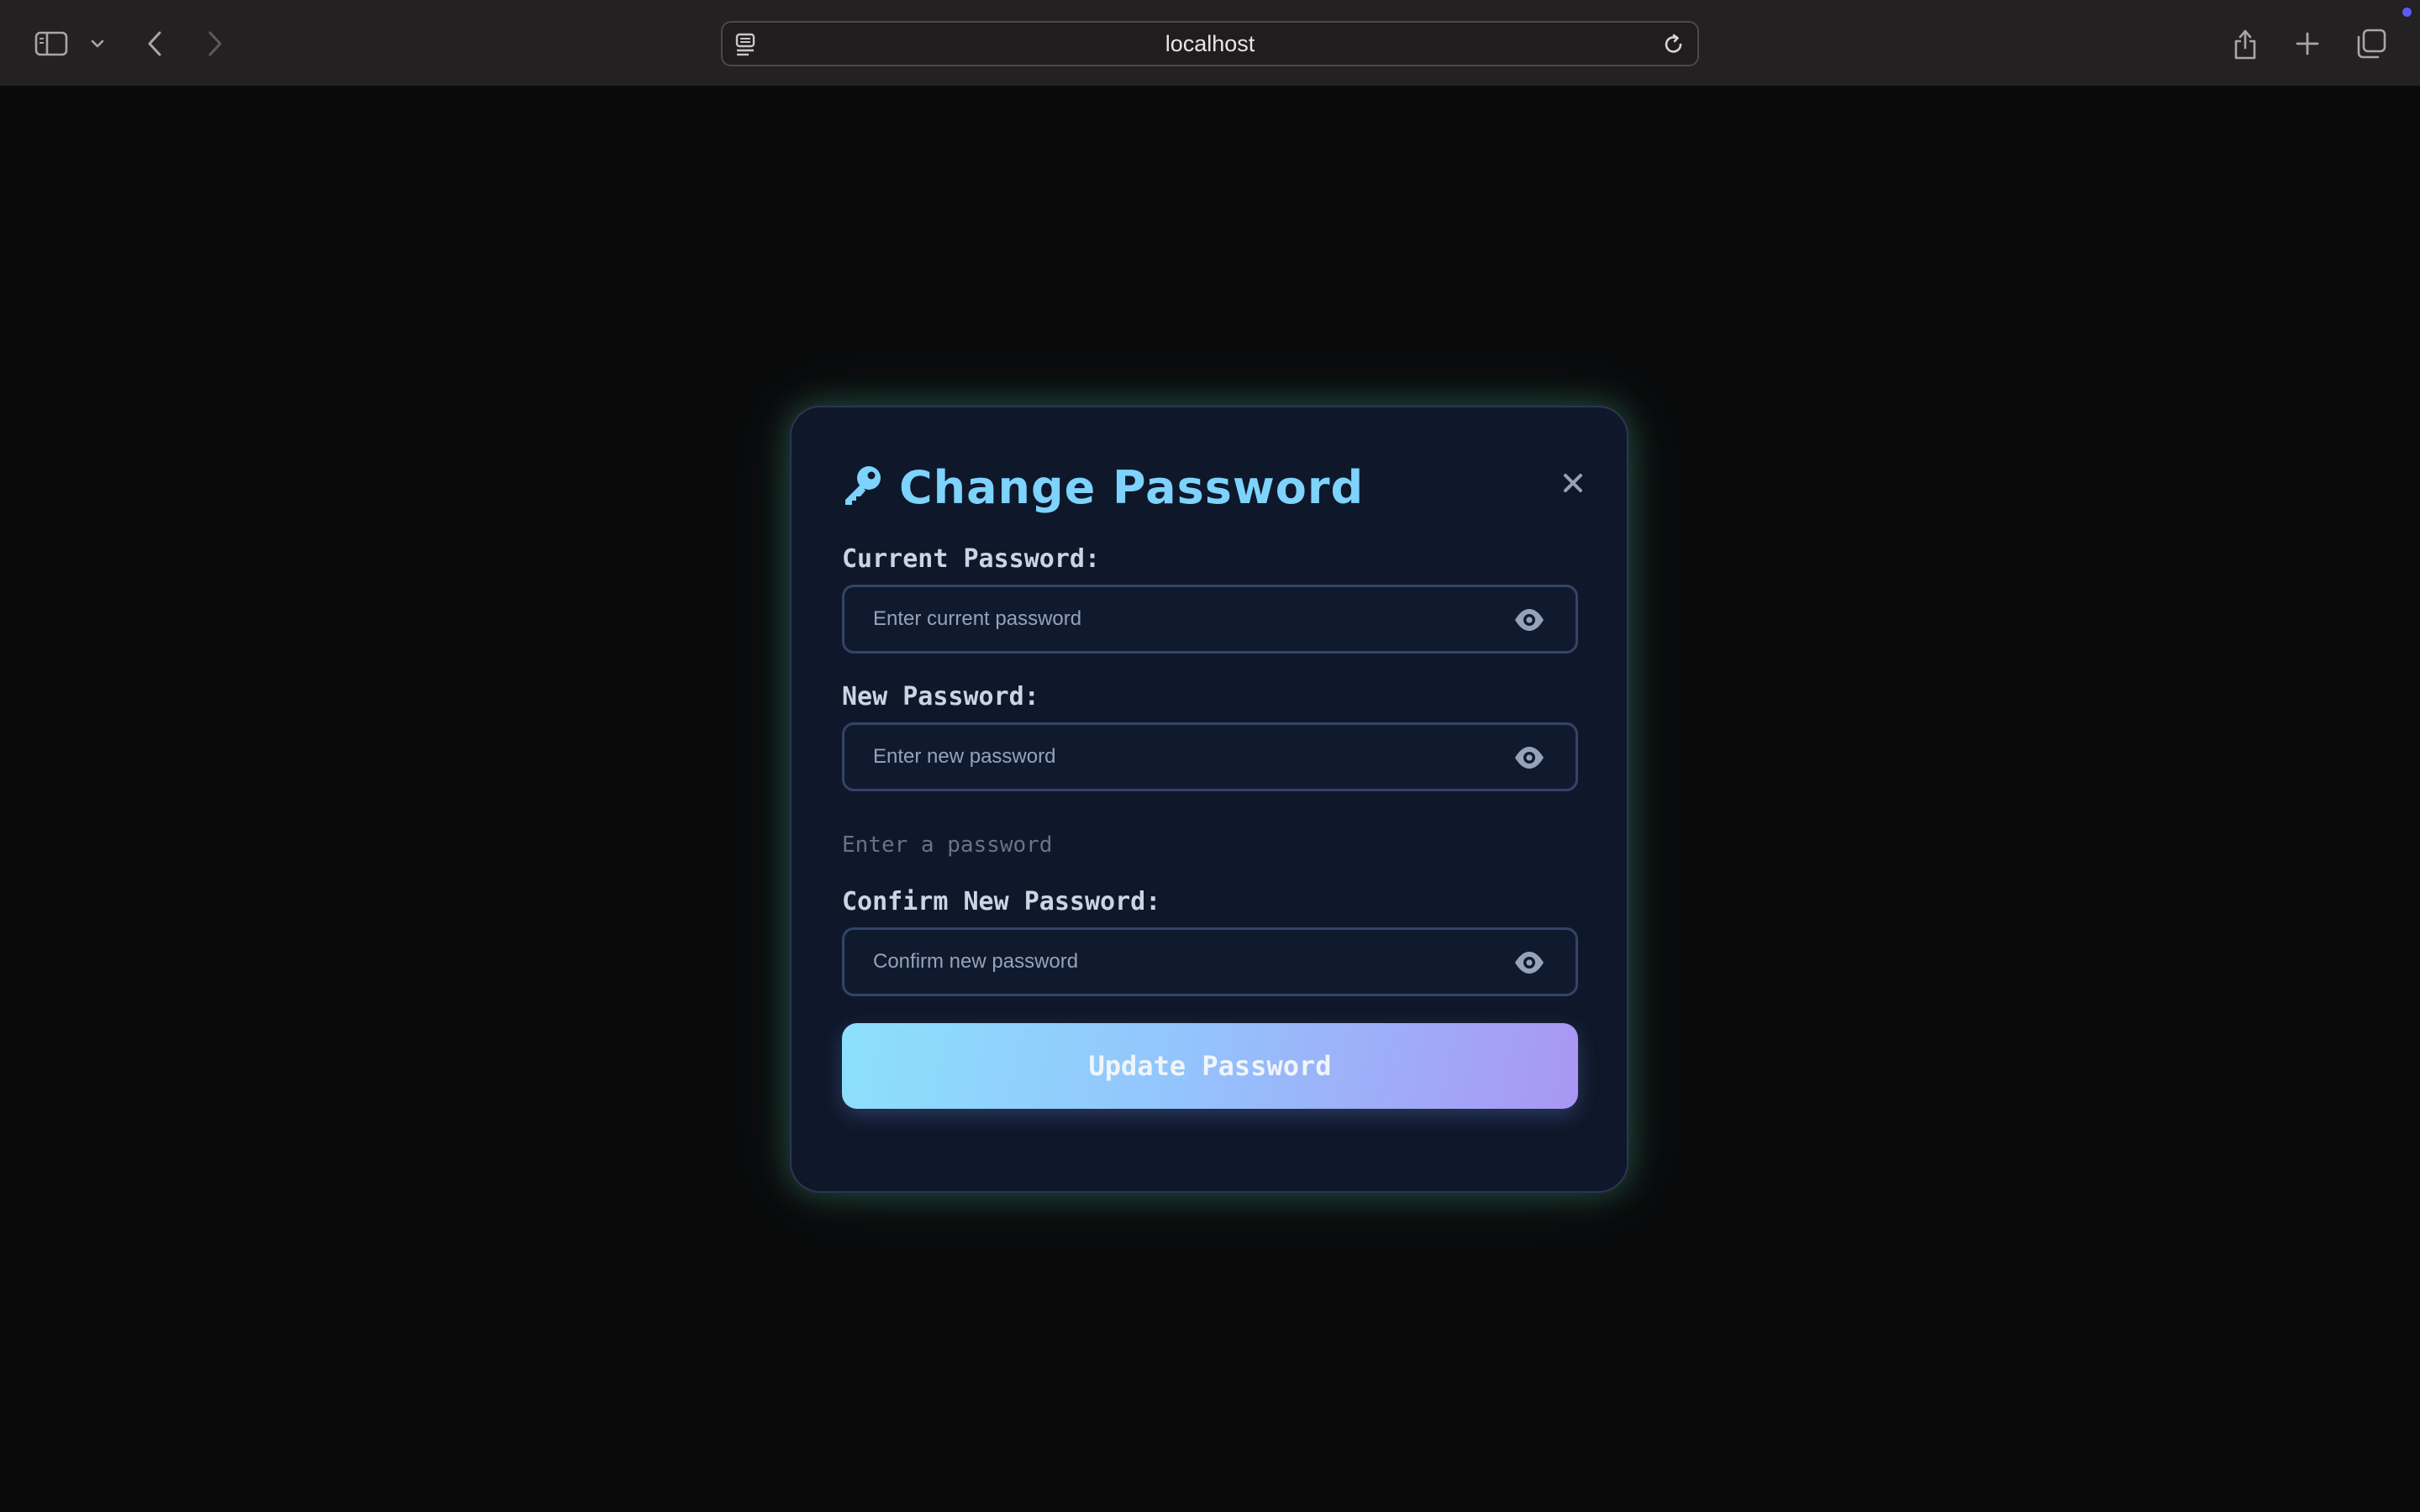 The height and width of the screenshot is (1512, 2420). What do you see at coordinates (862, 488) in the screenshot?
I see `key-icon` at bounding box center [862, 488].